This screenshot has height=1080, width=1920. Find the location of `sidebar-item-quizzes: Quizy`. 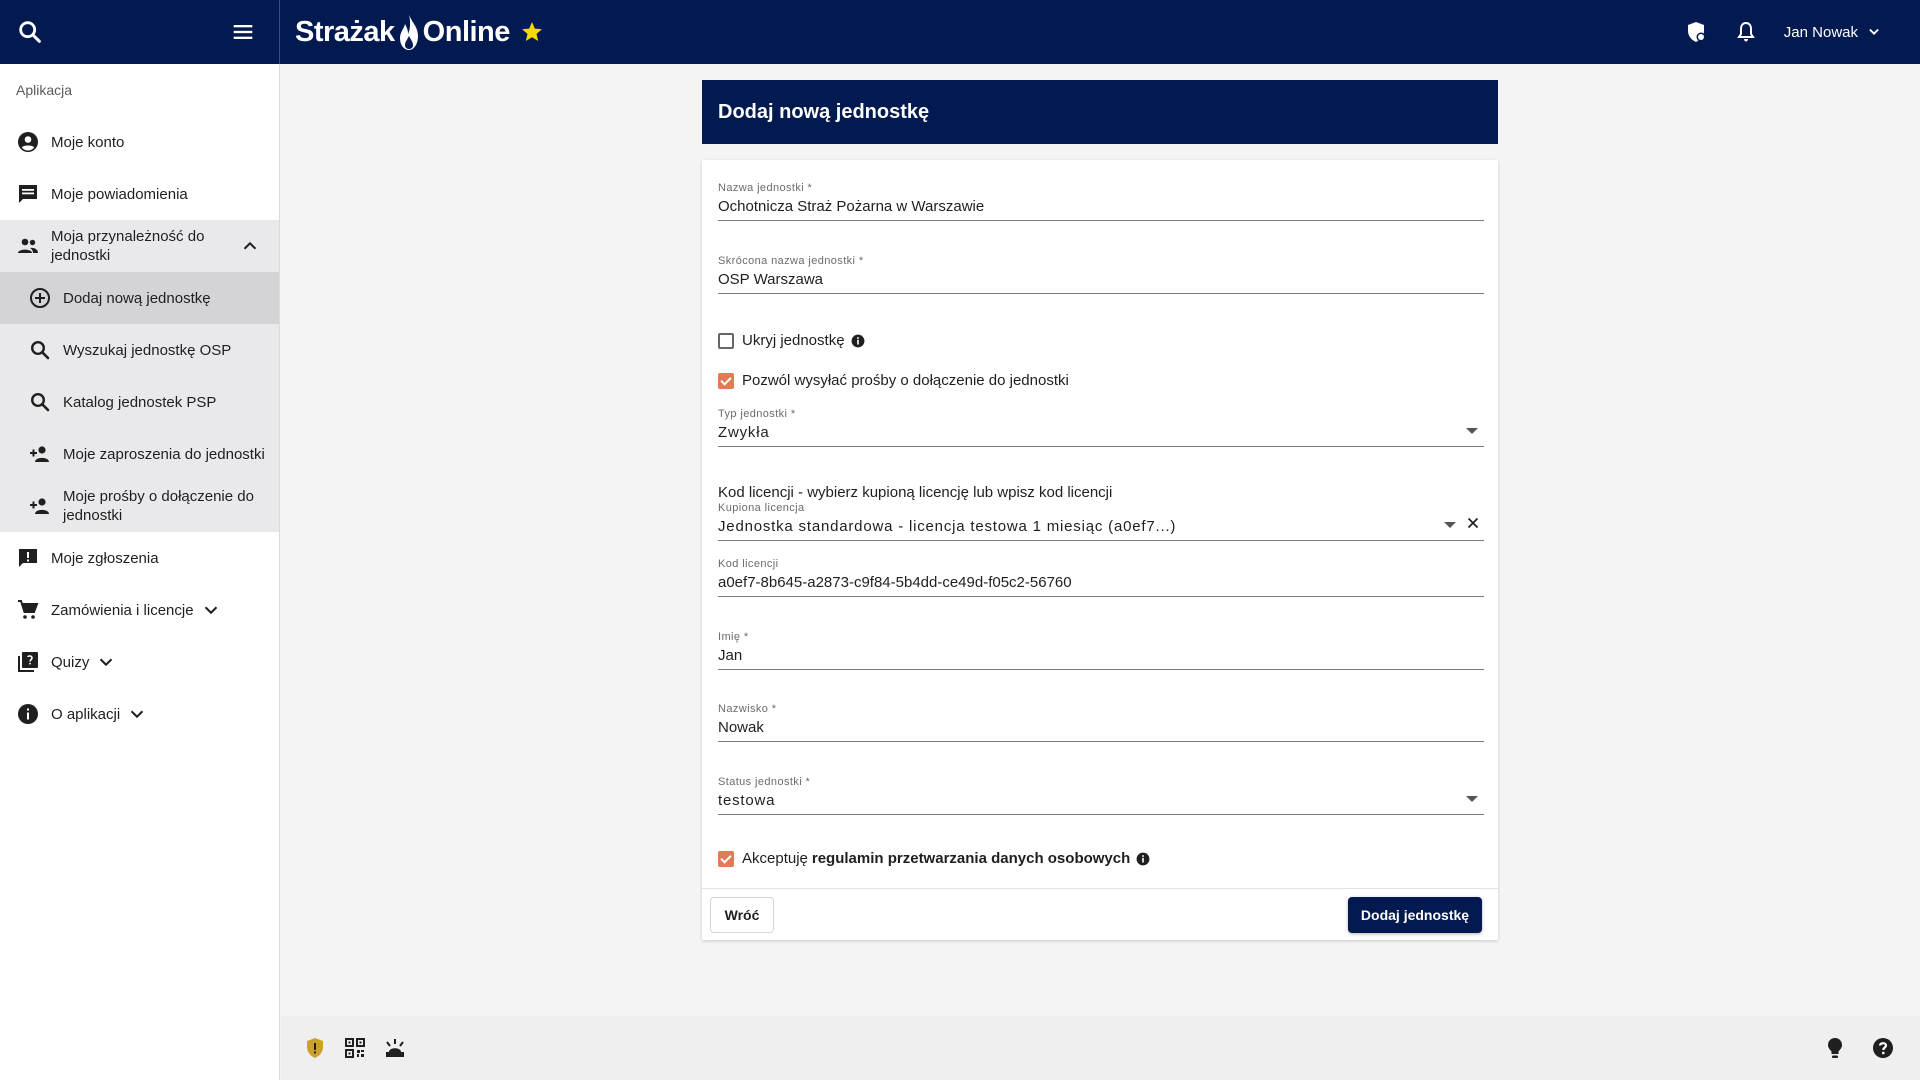

sidebar-item-quizzes: Quizy is located at coordinates (139, 662).